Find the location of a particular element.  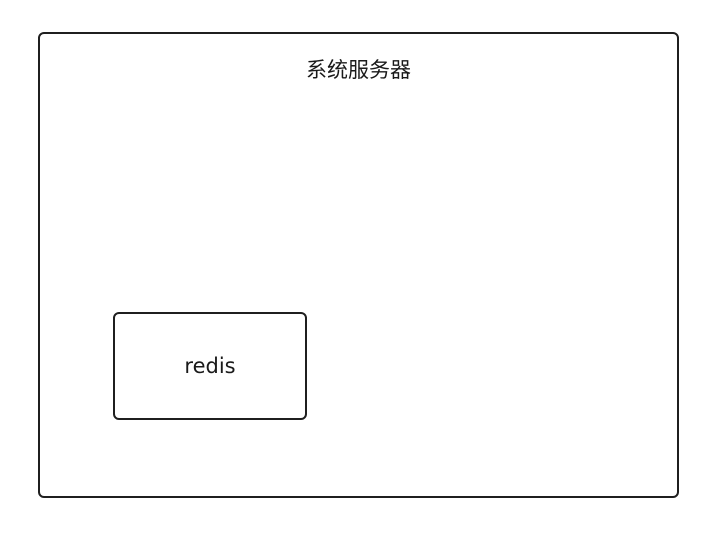

redis-box: redis is located at coordinates (210, 366).